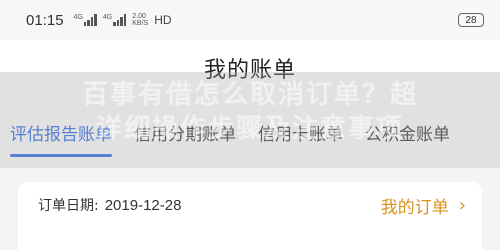 The height and width of the screenshot is (250, 500). What do you see at coordinates (61, 138) in the screenshot?
I see `tab-assessment-report-bill: 评估报告账单` at bounding box center [61, 138].